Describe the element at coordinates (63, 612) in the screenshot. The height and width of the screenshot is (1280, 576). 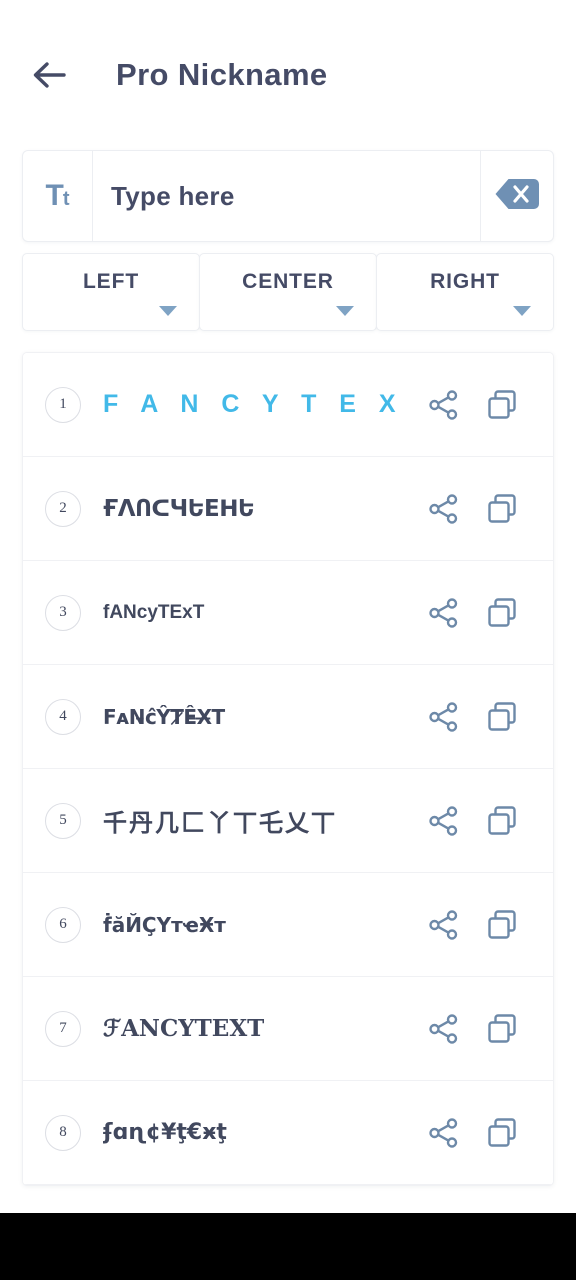
I see `row-index-badge: 3` at that location.